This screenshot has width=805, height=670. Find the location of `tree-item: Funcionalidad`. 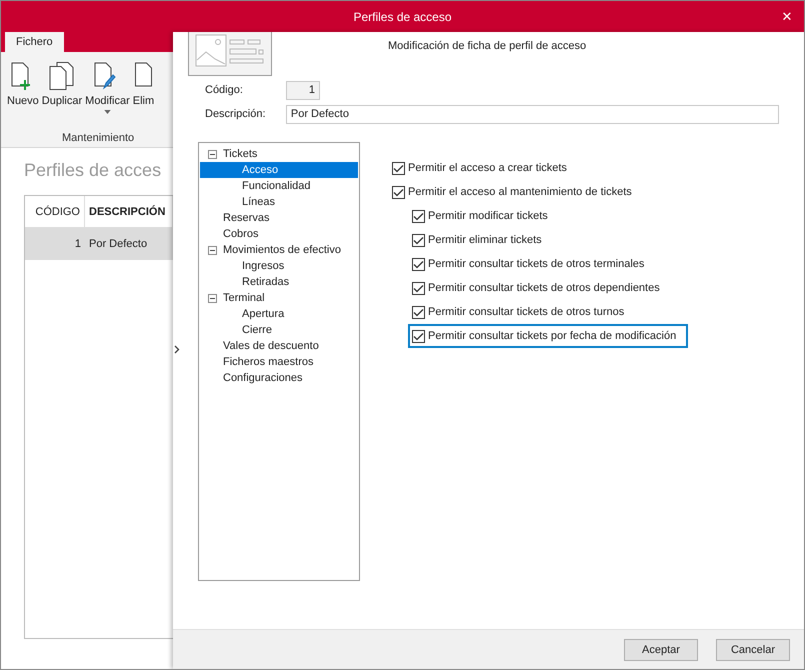

tree-item: Funcionalidad is located at coordinates (279, 186).